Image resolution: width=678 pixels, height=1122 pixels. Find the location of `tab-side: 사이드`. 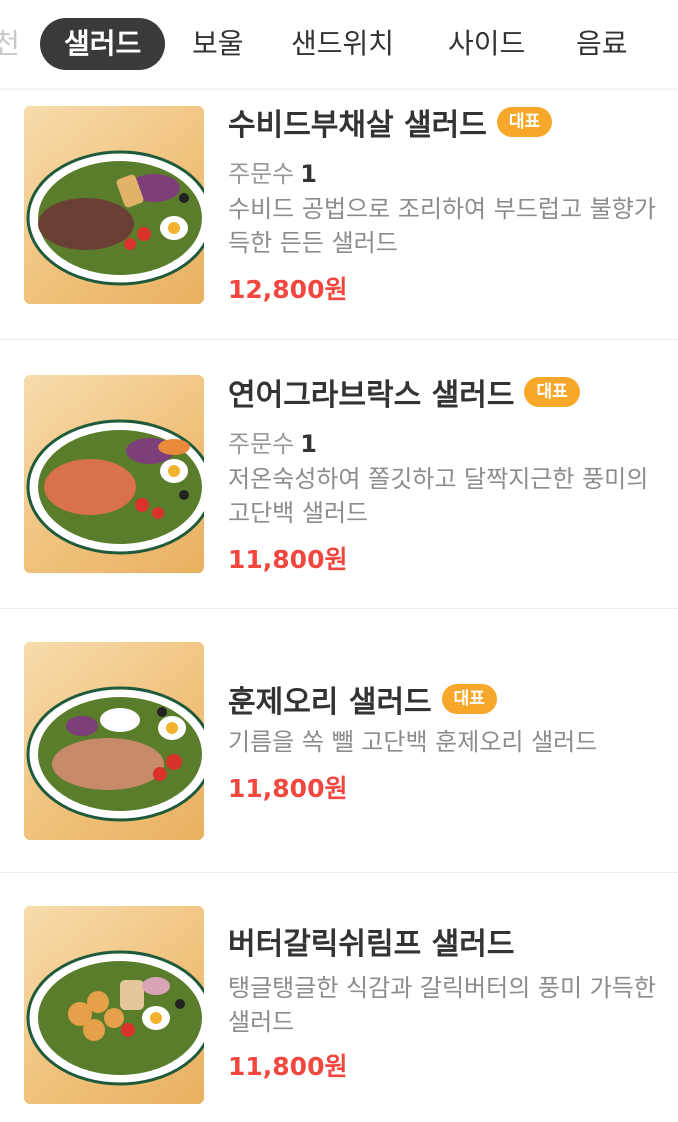

tab-side: 사이드 is located at coordinates (486, 44).